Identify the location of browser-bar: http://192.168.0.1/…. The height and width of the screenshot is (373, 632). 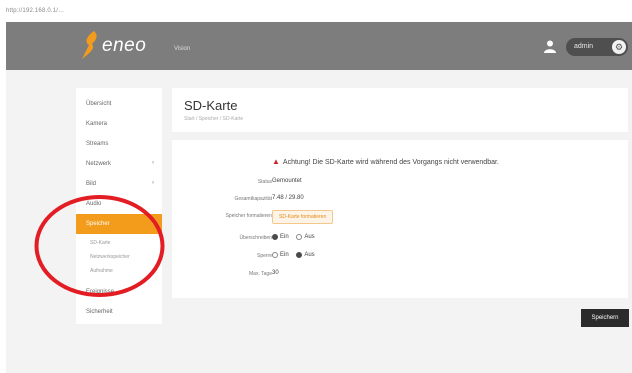
(316, 11).